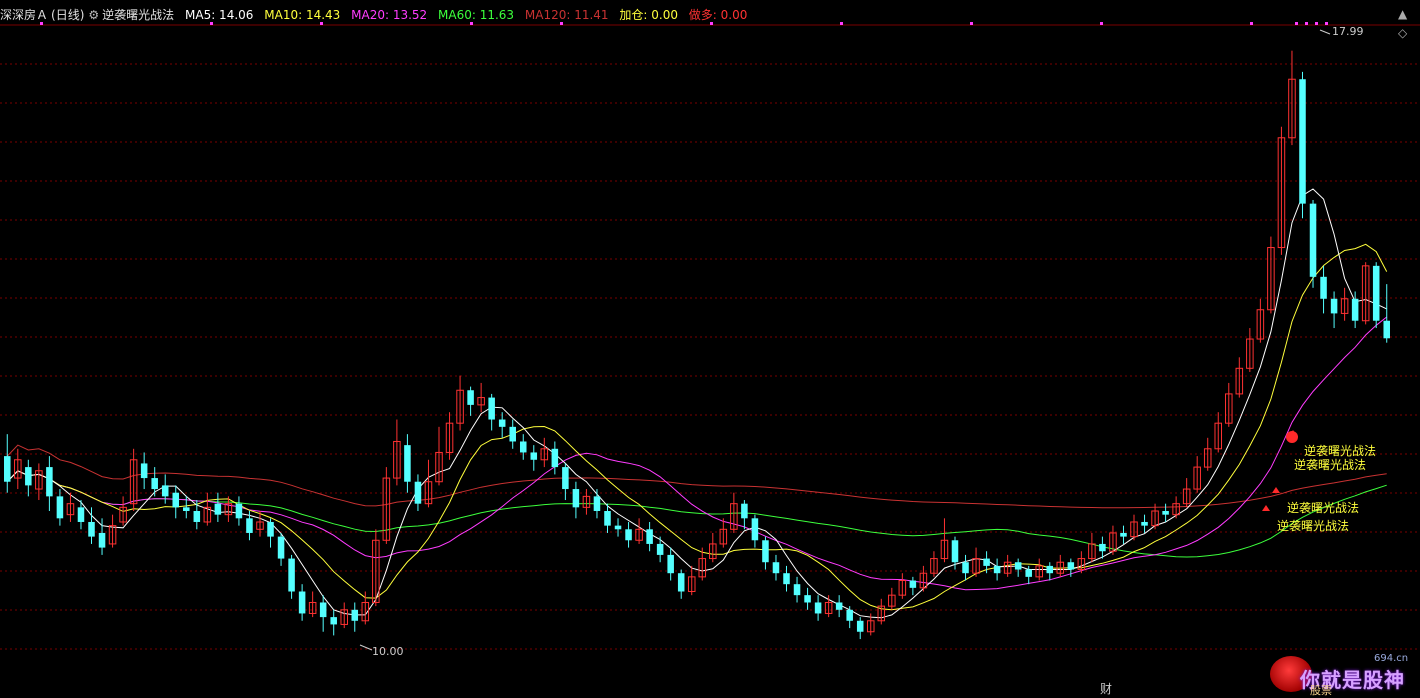  What do you see at coordinates (1106, 688) in the screenshot?
I see `finance-marker: 财` at bounding box center [1106, 688].